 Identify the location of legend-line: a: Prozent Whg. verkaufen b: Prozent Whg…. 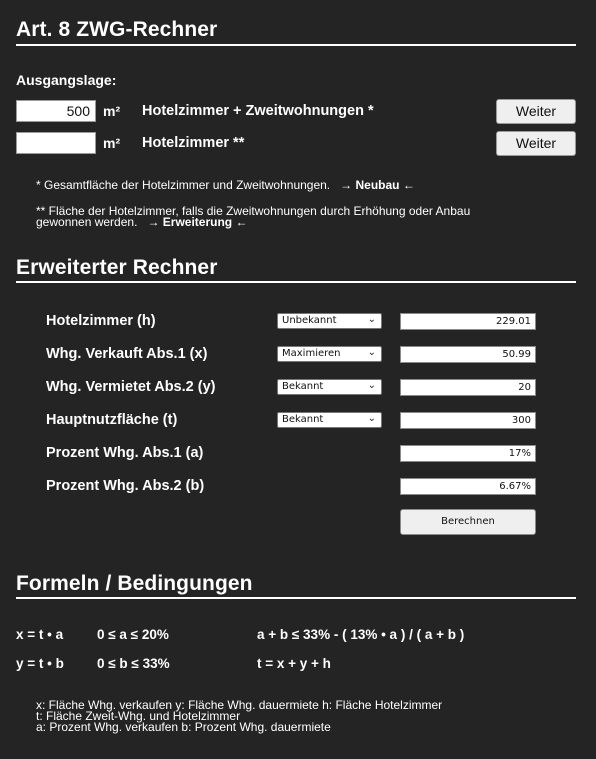
(183, 727).